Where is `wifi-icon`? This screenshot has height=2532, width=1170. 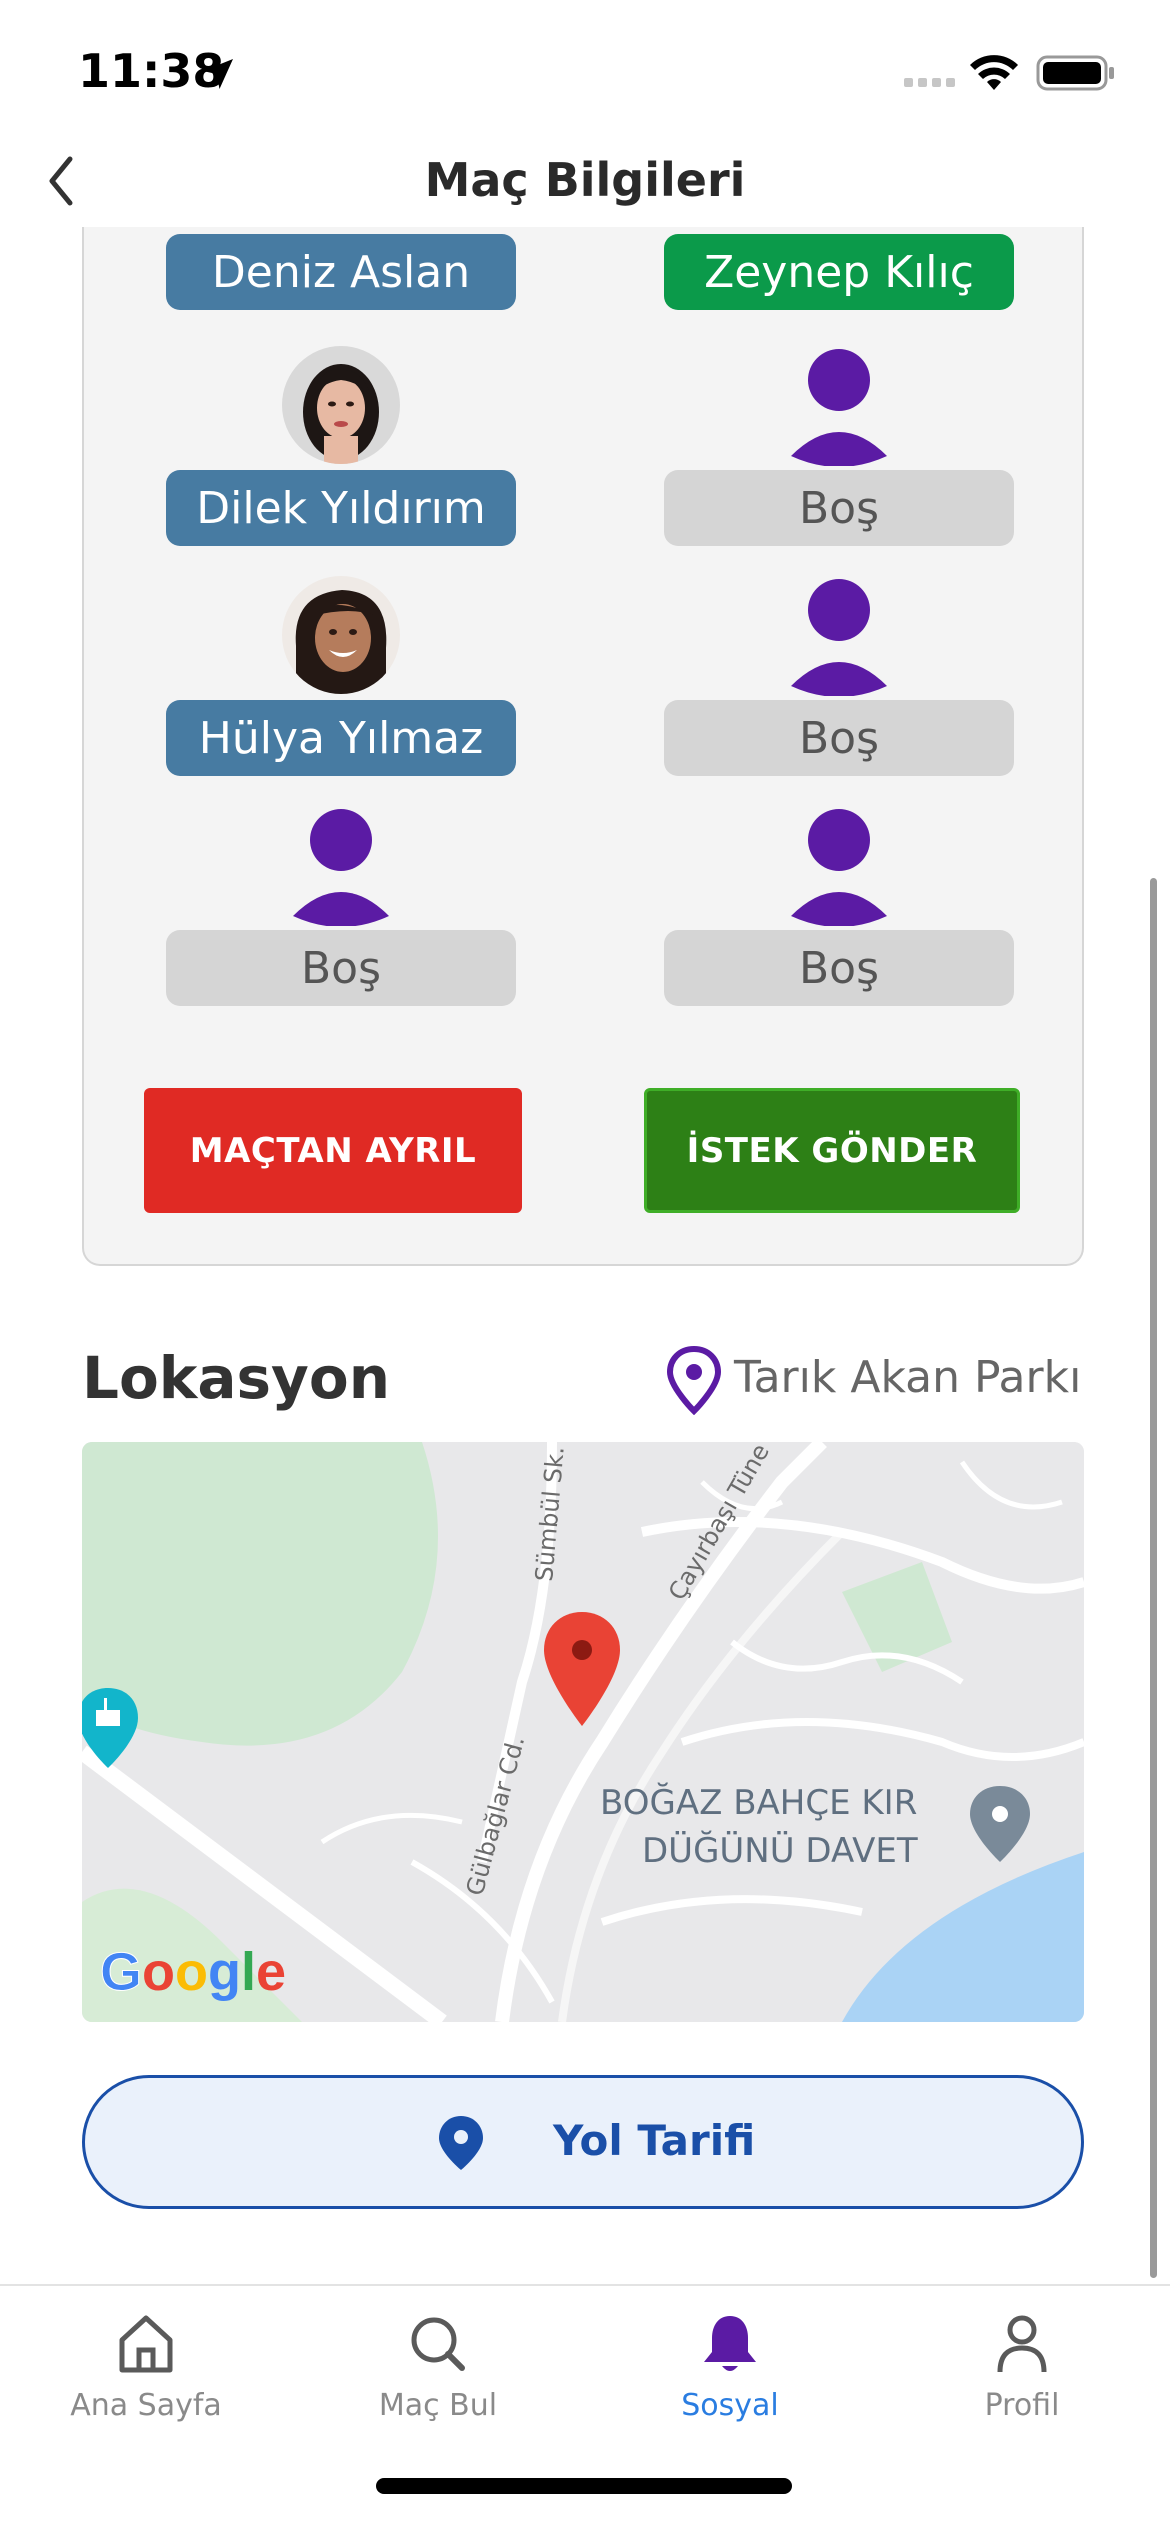
wifi-icon is located at coordinates (994, 72).